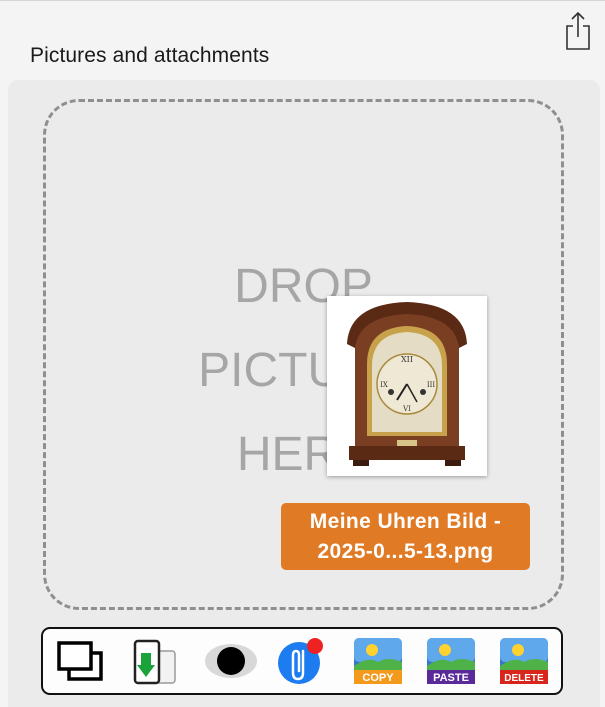 The height and width of the screenshot is (707, 605). Describe the element at coordinates (451, 678) in the screenshot. I see `paste-label: PASTE` at that location.